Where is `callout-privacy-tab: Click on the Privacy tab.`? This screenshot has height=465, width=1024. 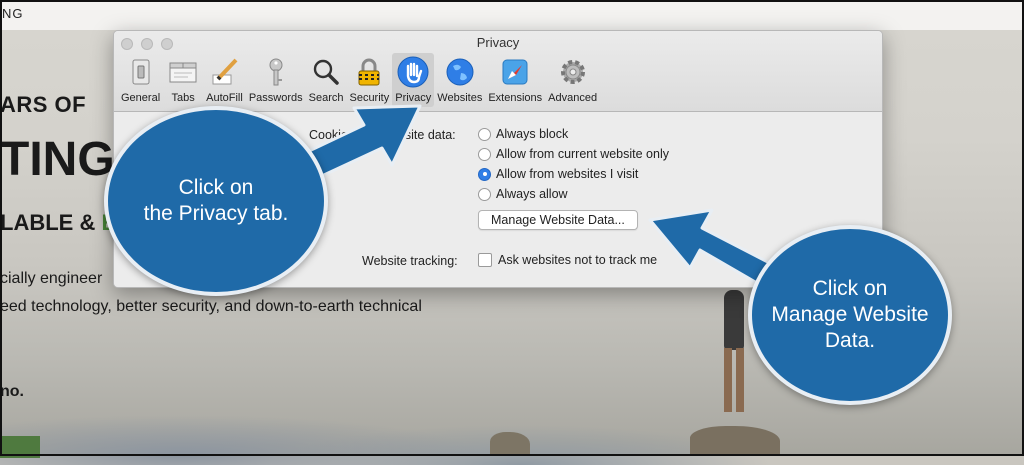
callout-privacy-tab: Click on the Privacy tab. is located at coordinates (216, 201).